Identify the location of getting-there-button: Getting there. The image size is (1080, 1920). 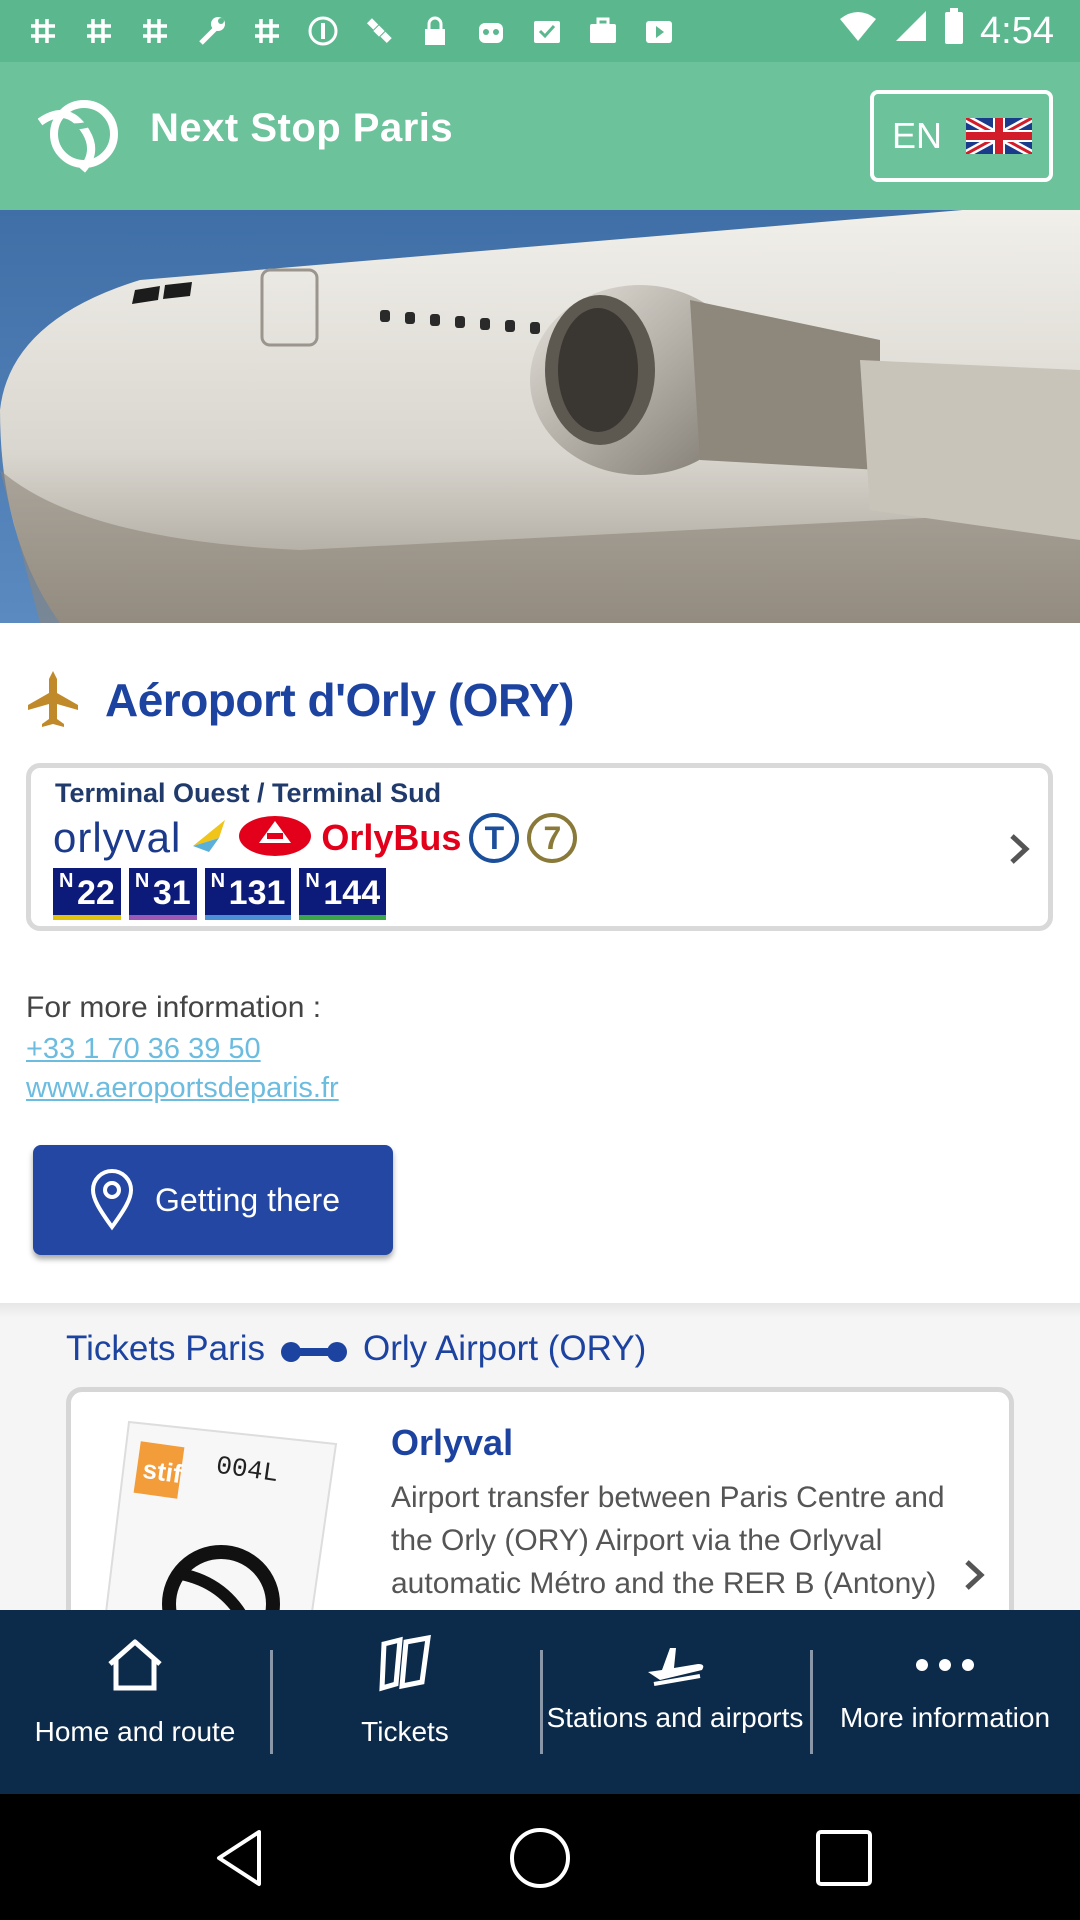
(213, 1200).